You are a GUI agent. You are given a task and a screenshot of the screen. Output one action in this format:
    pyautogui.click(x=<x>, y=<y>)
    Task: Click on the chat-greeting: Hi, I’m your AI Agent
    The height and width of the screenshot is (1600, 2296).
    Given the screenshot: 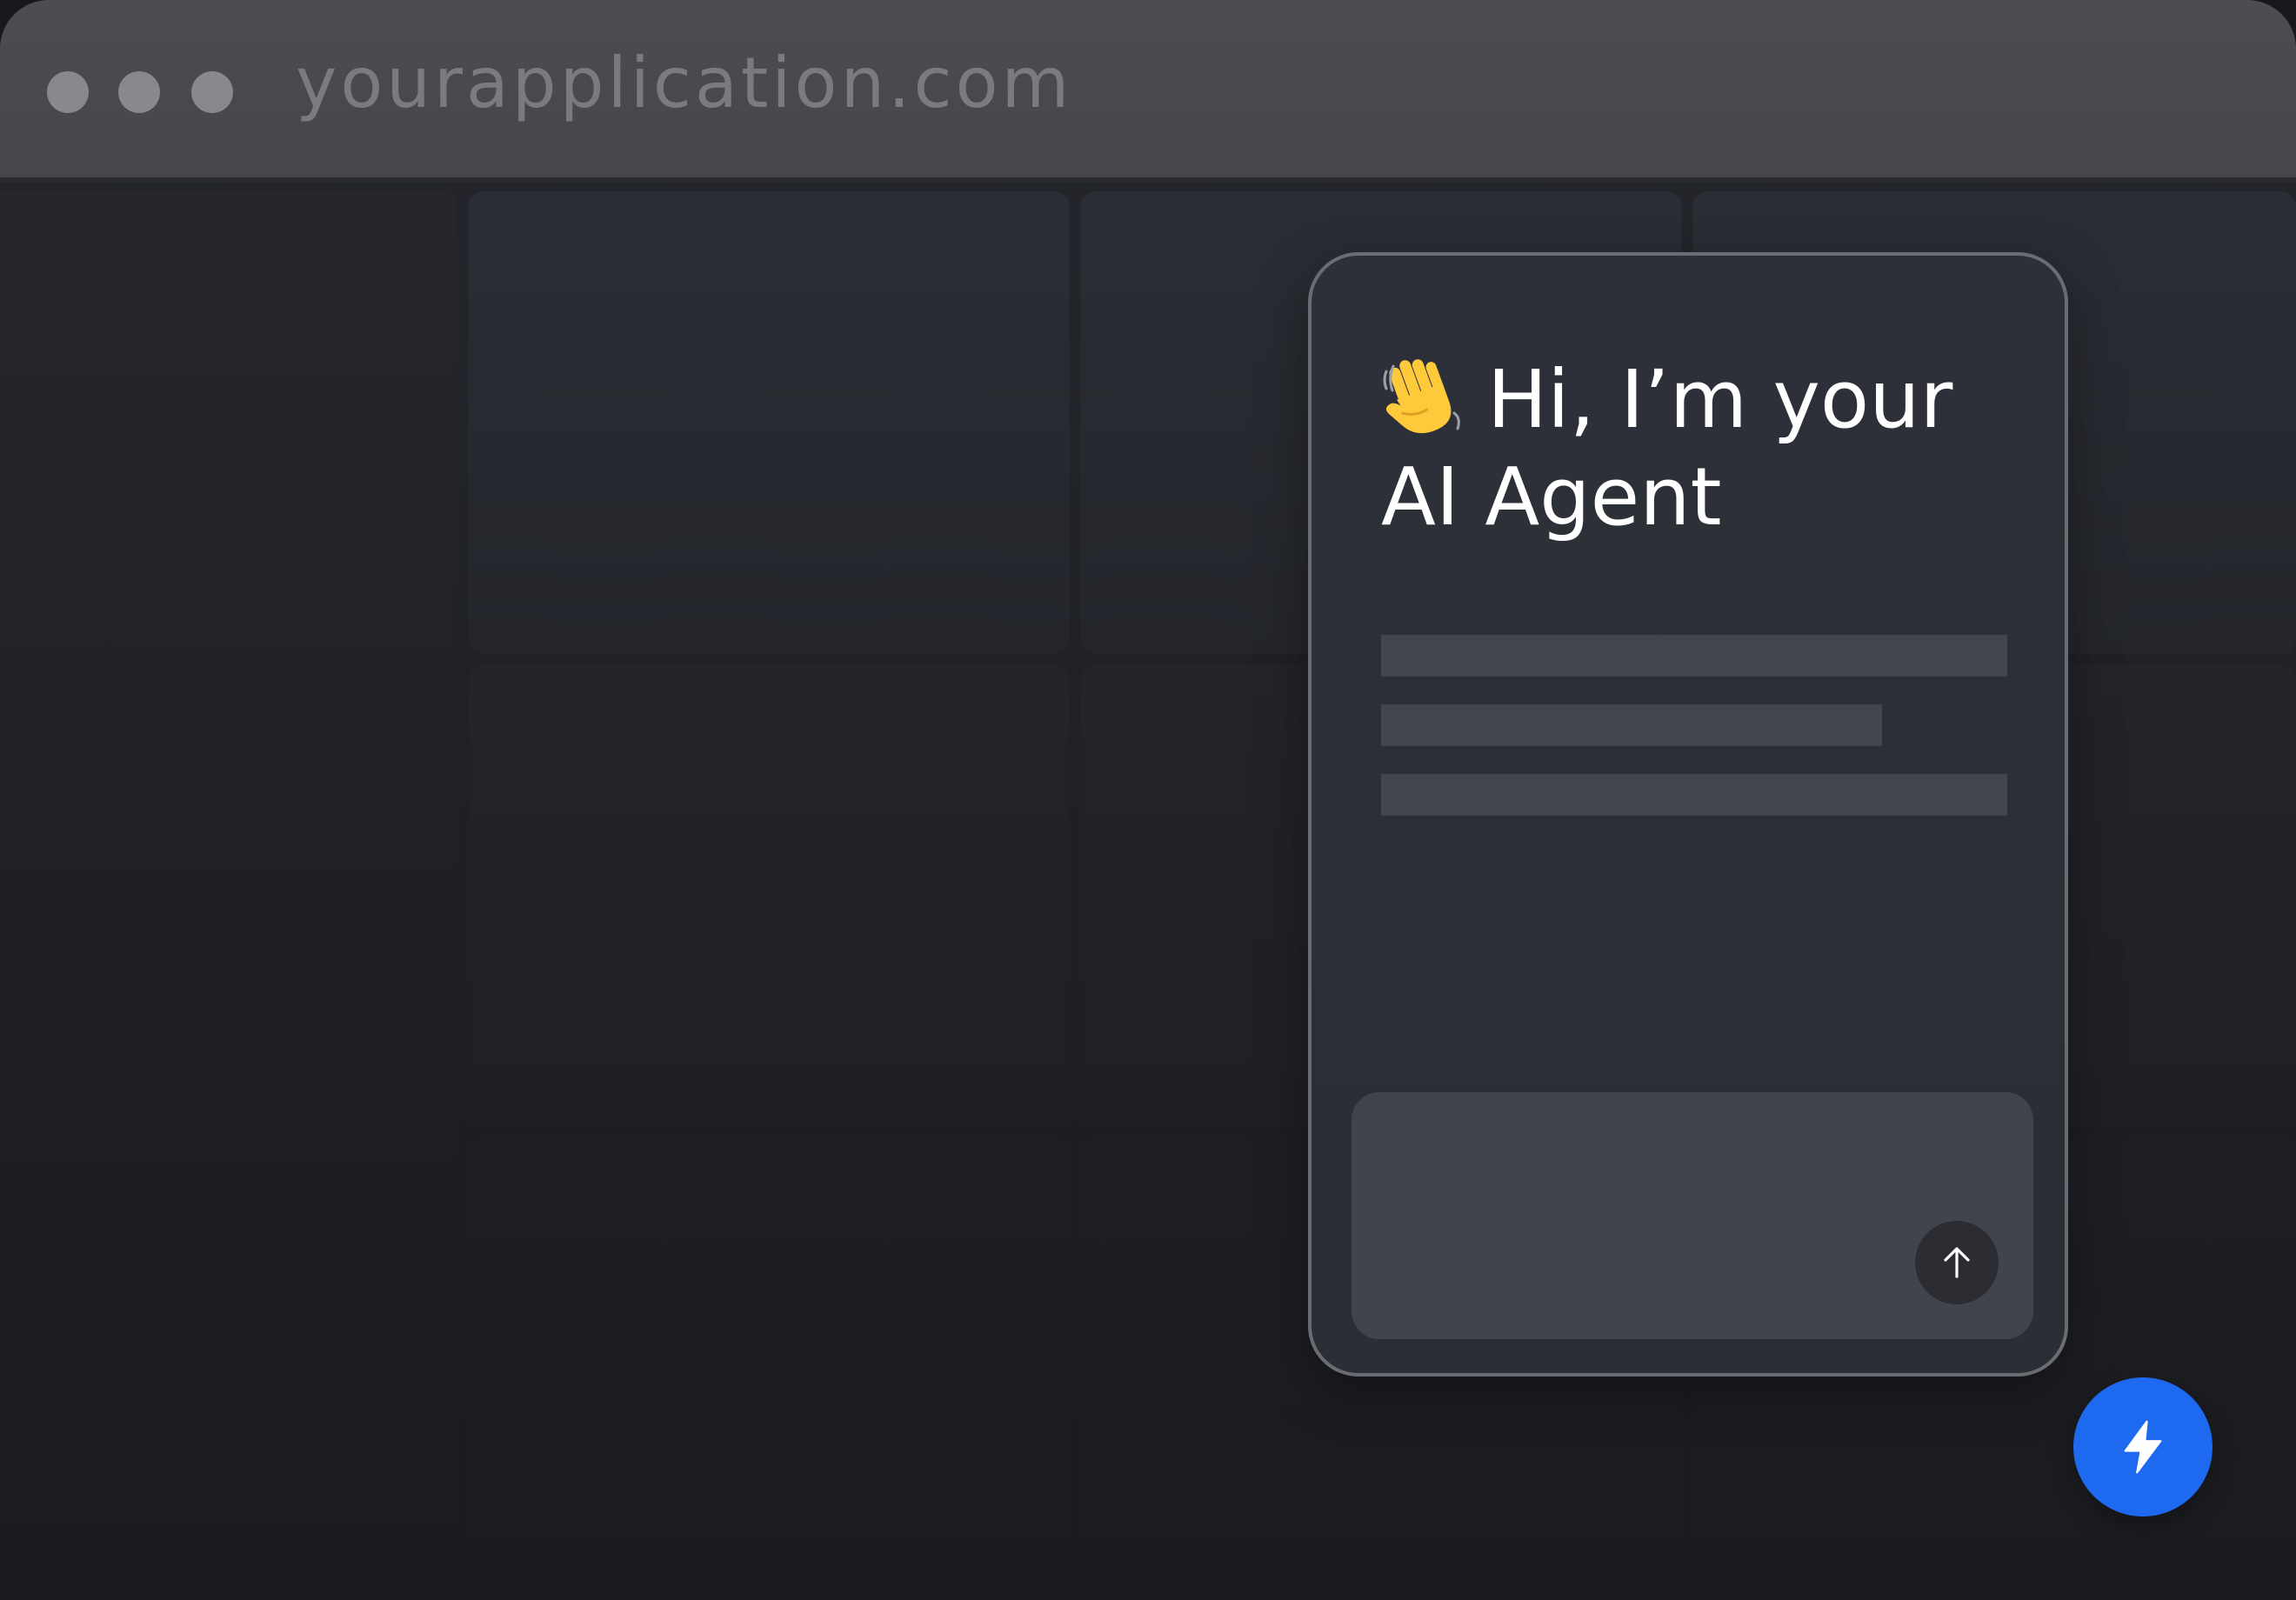 What is the action you would take?
    pyautogui.click(x=1686, y=448)
    